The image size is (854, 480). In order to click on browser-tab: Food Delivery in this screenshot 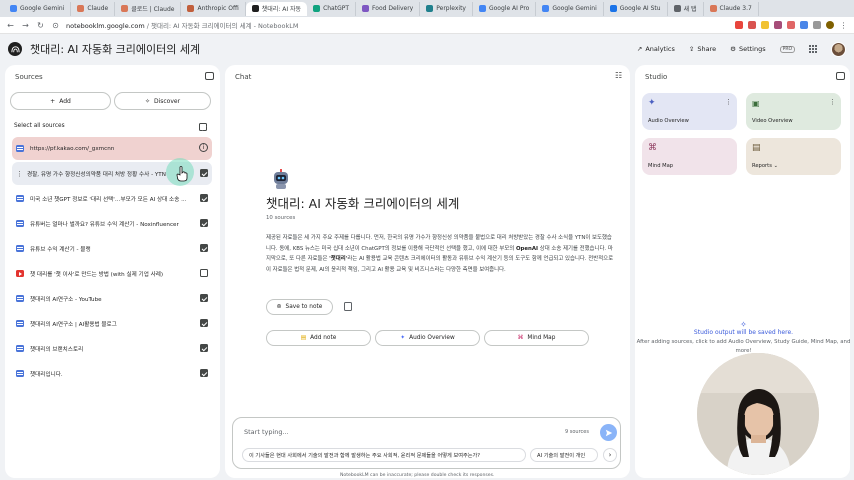, I will do `click(388, 8)`.